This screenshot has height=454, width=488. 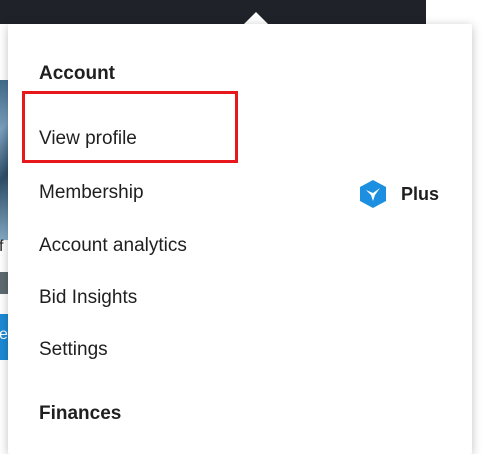 I want to click on view-profile-link: View profile, so click(x=88, y=139).